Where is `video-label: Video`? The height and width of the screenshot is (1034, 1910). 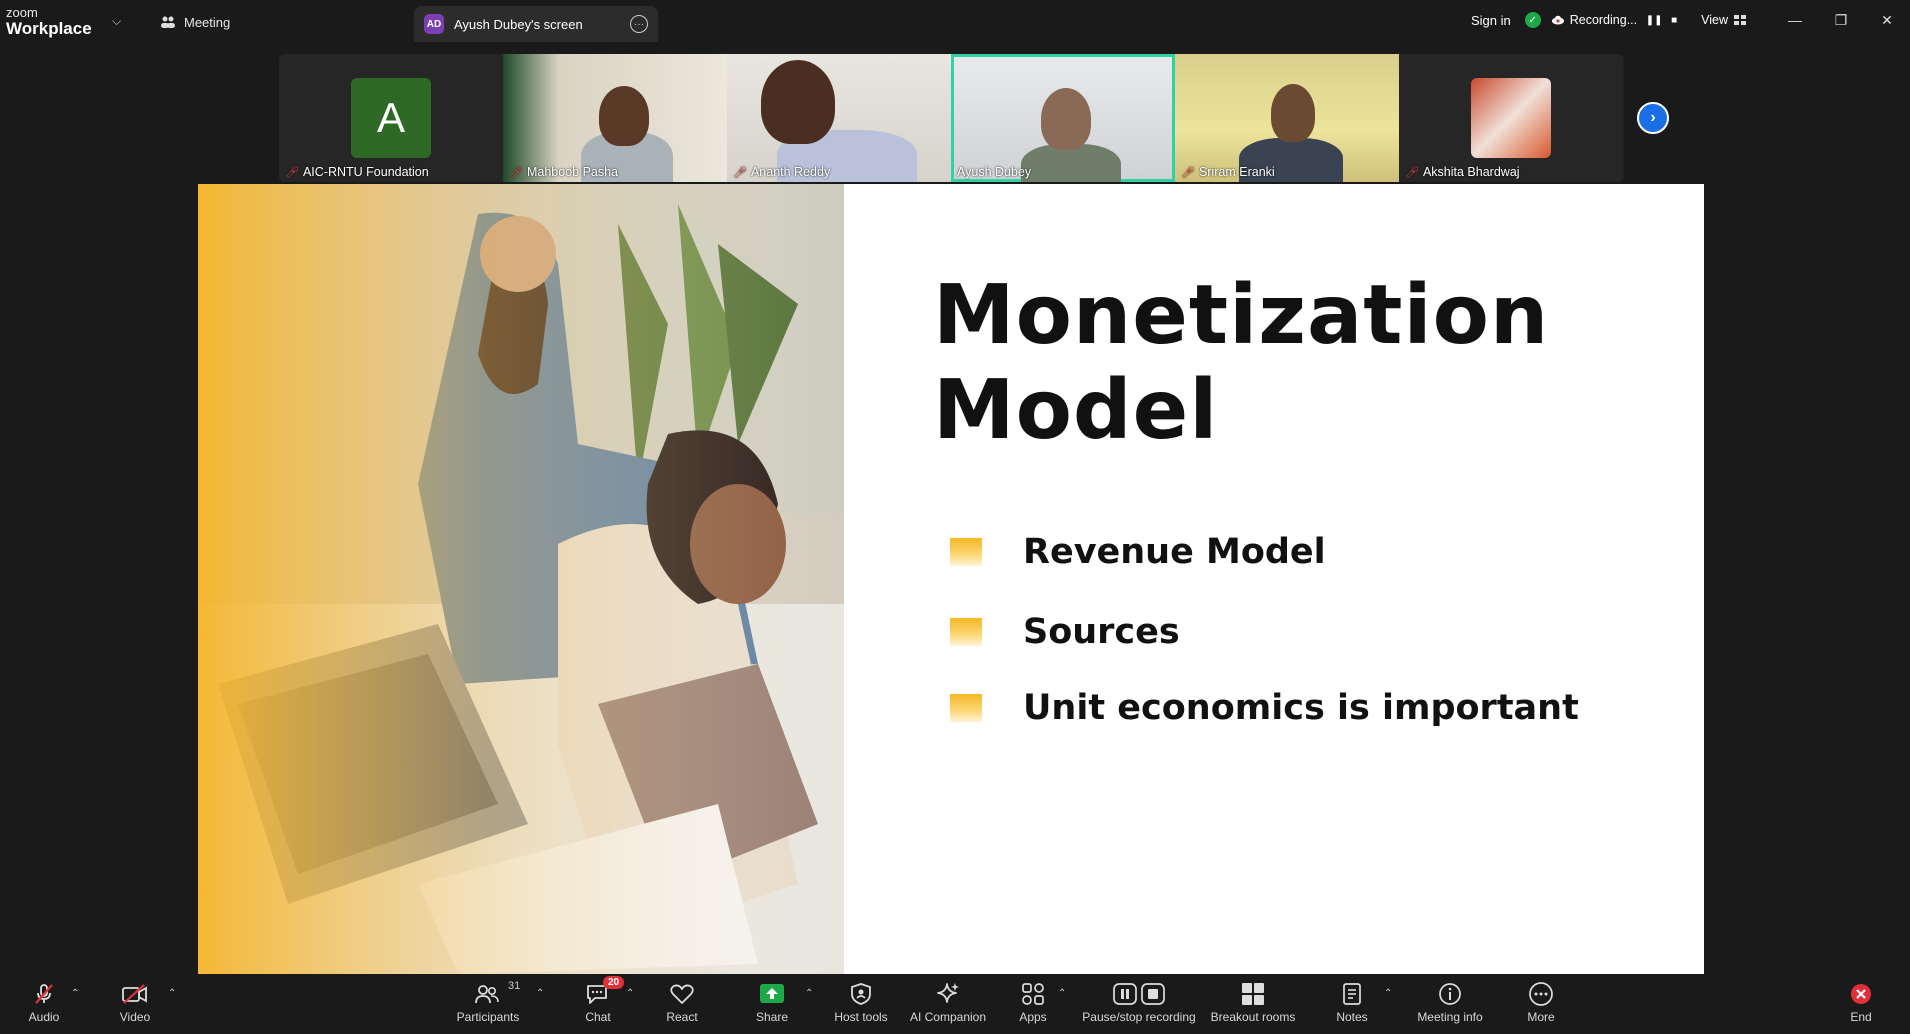
video-label: Video is located at coordinates (135, 1017).